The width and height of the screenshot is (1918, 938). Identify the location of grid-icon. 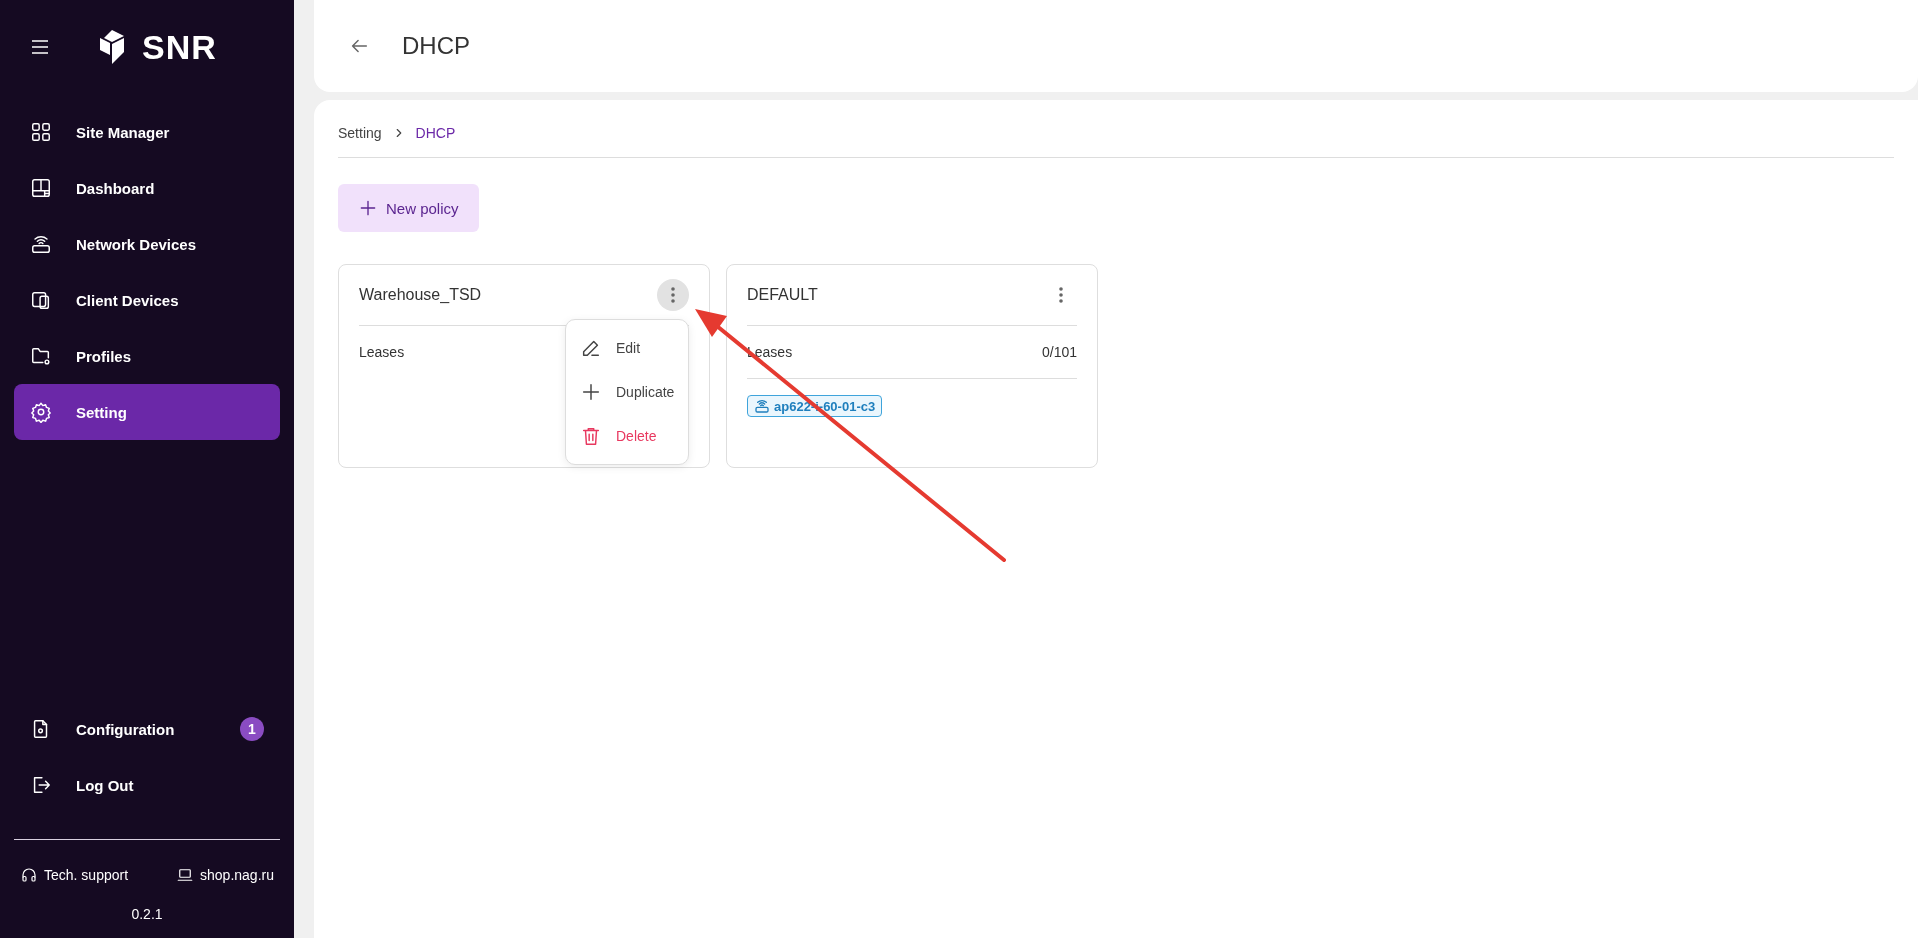
(41, 132).